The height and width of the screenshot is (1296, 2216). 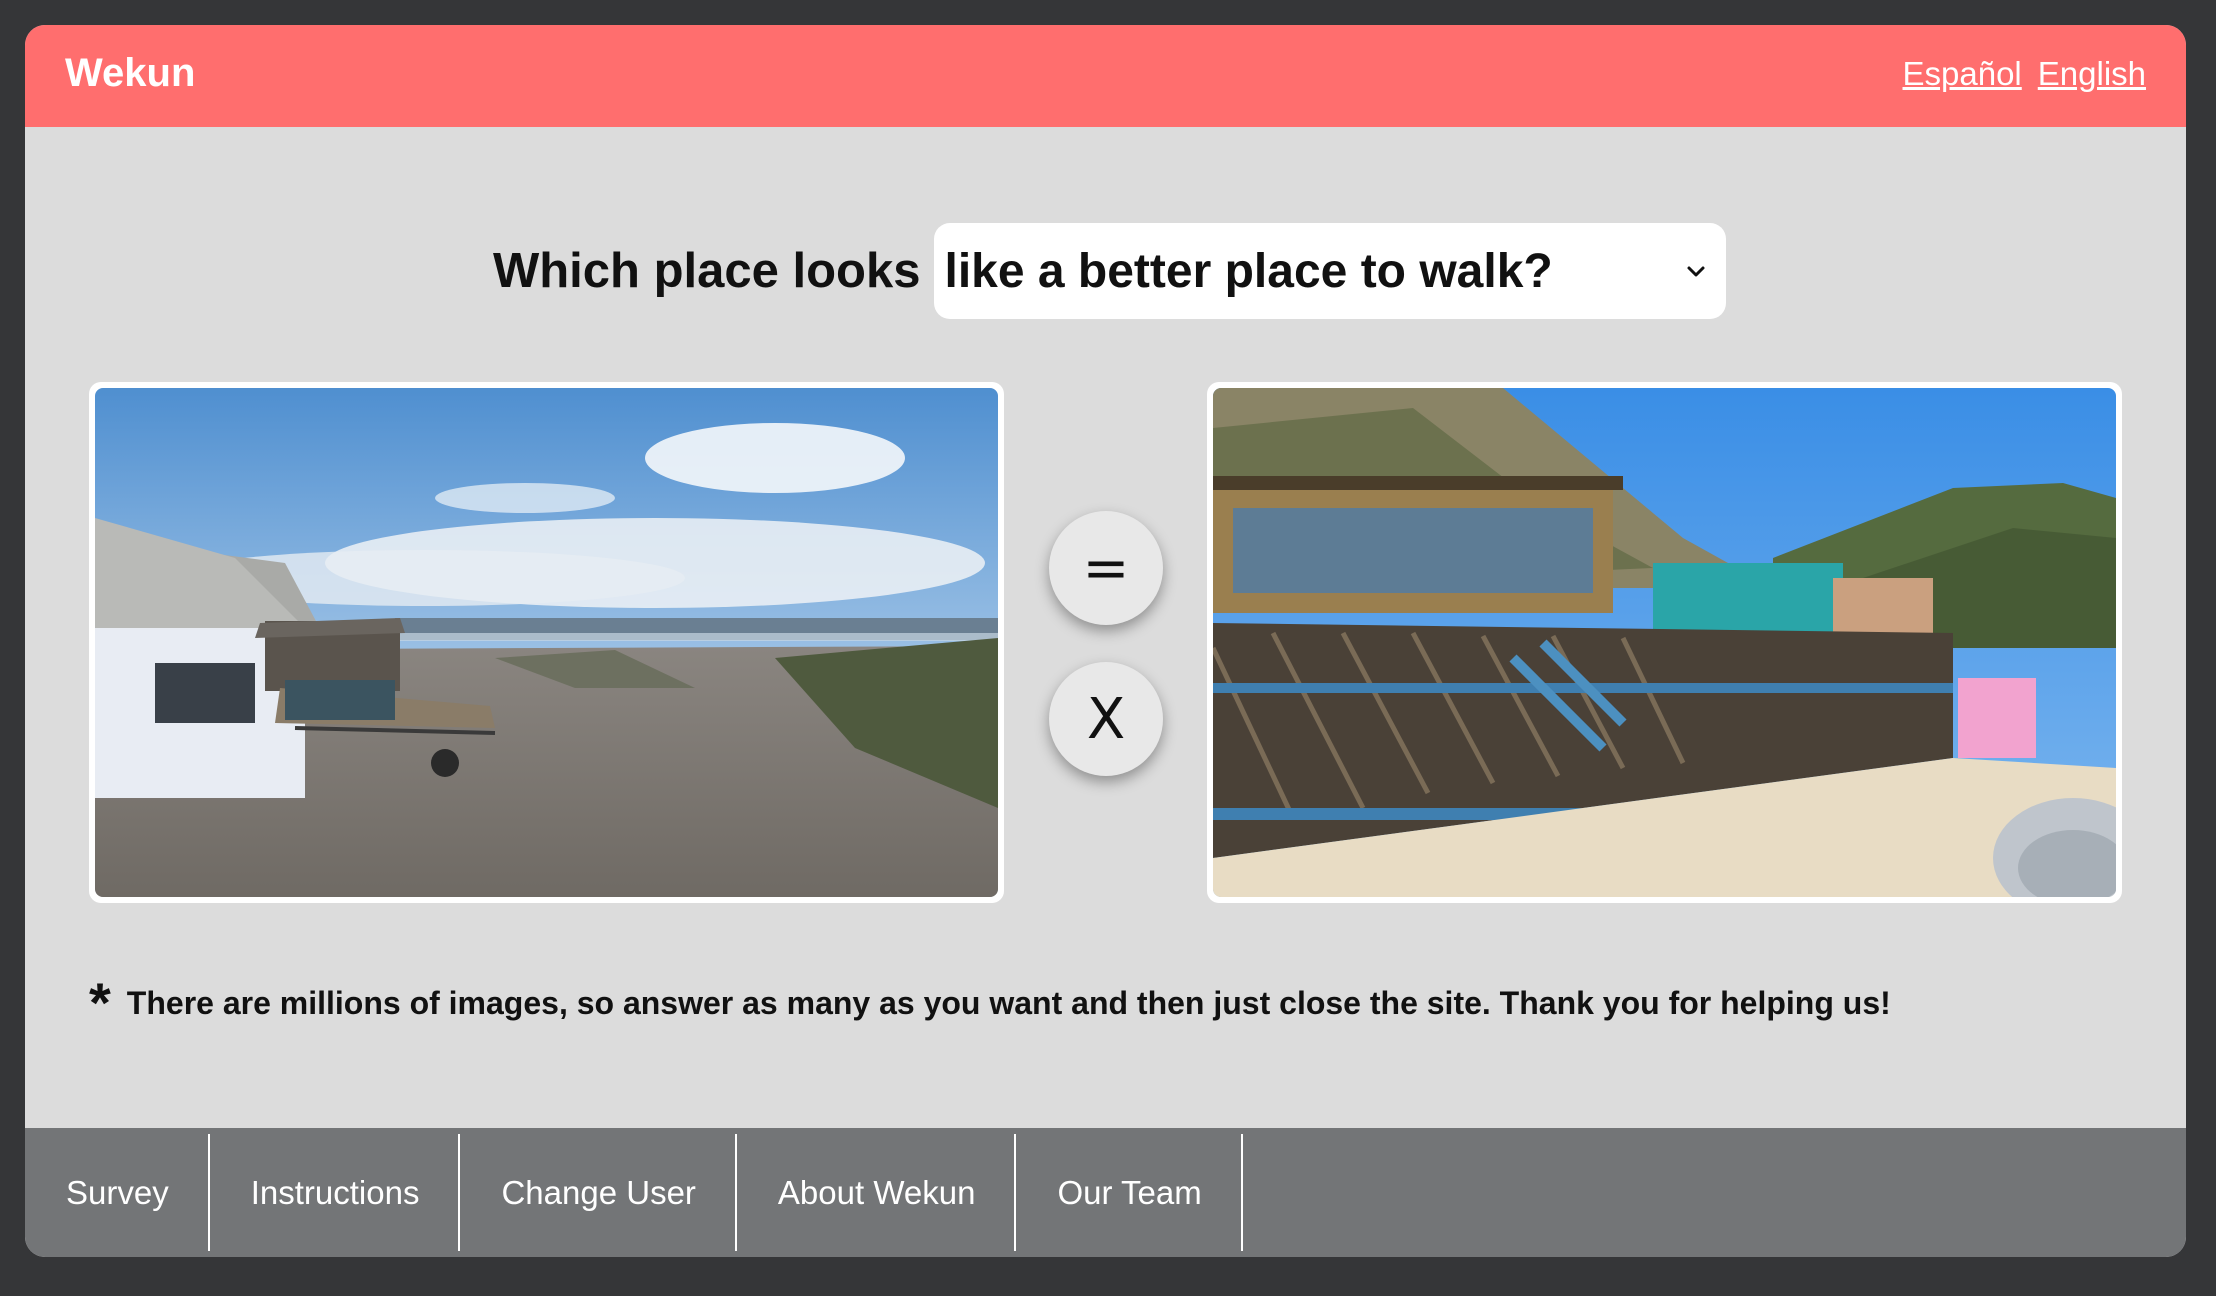 What do you see at coordinates (117, 1192) in the screenshot?
I see `nav-survey: Survey` at bounding box center [117, 1192].